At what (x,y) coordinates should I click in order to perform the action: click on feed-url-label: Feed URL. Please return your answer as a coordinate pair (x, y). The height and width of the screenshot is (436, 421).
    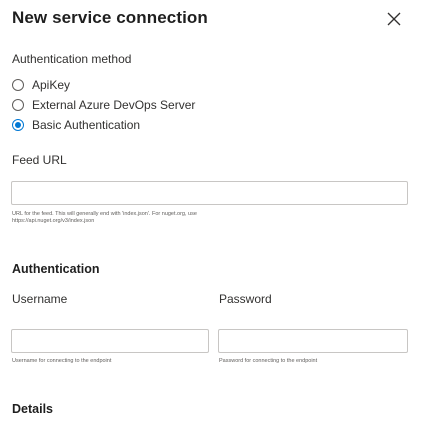
    Looking at the image, I should click on (39, 160).